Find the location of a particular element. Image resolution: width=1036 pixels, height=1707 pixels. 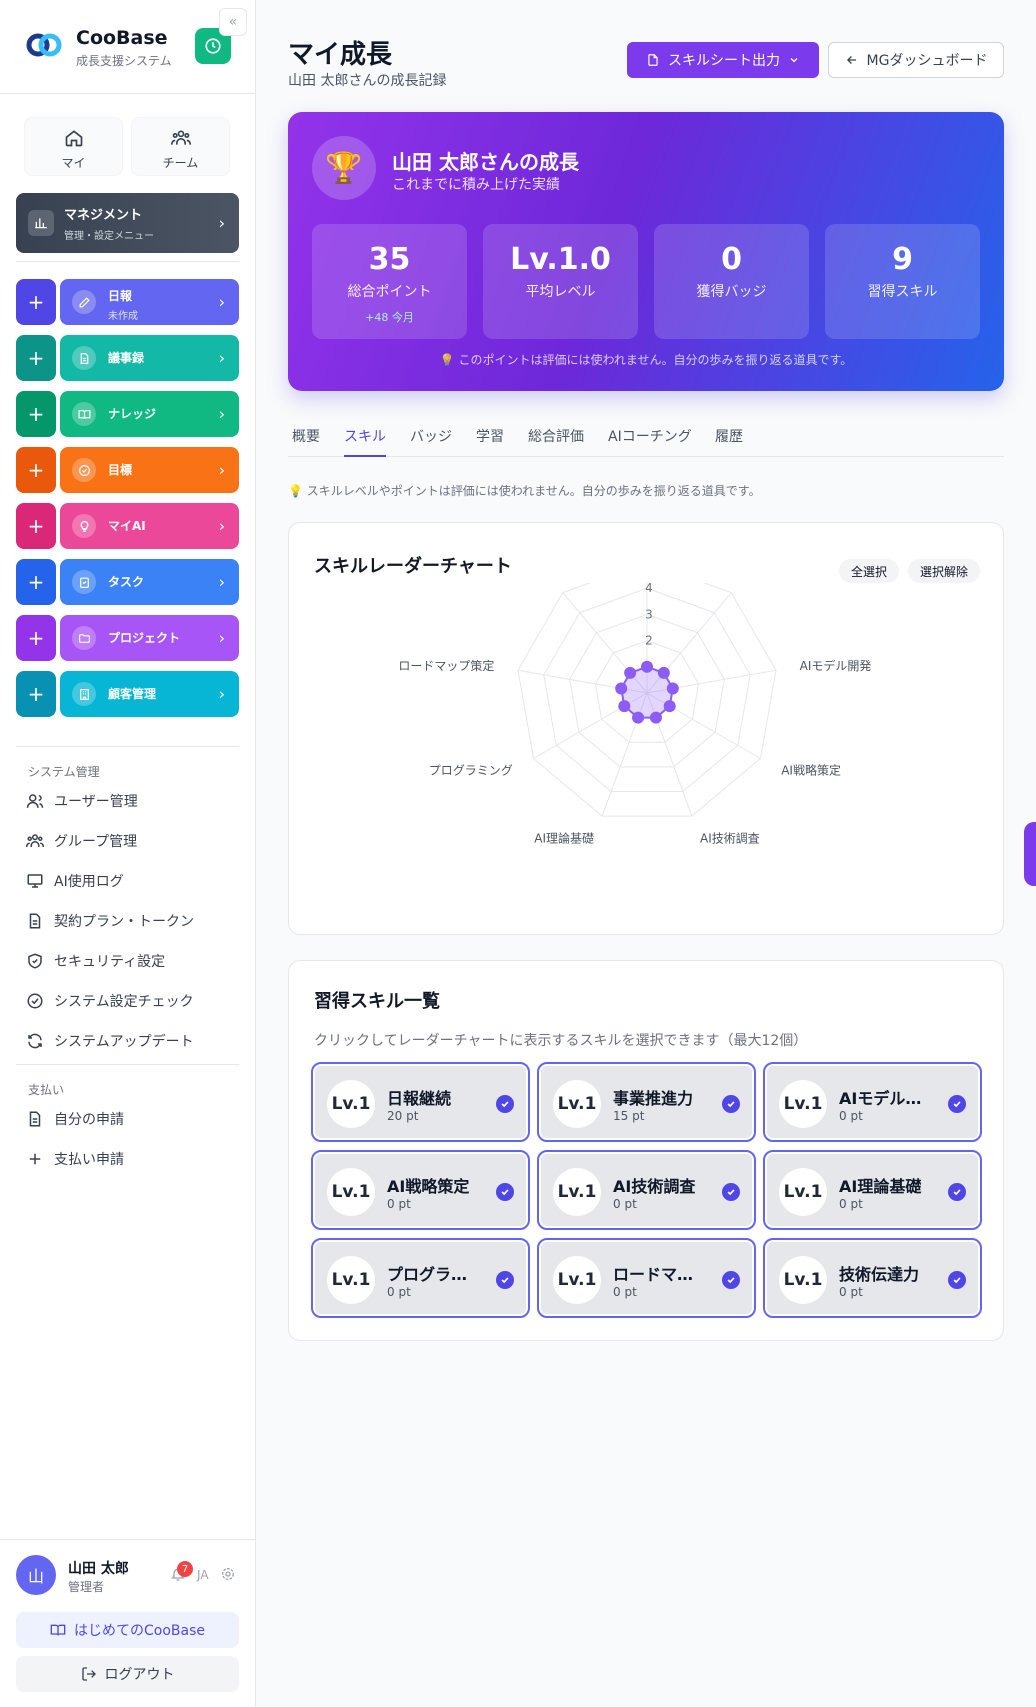

trophy-icon: 🏆 is located at coordinates (344, 168).